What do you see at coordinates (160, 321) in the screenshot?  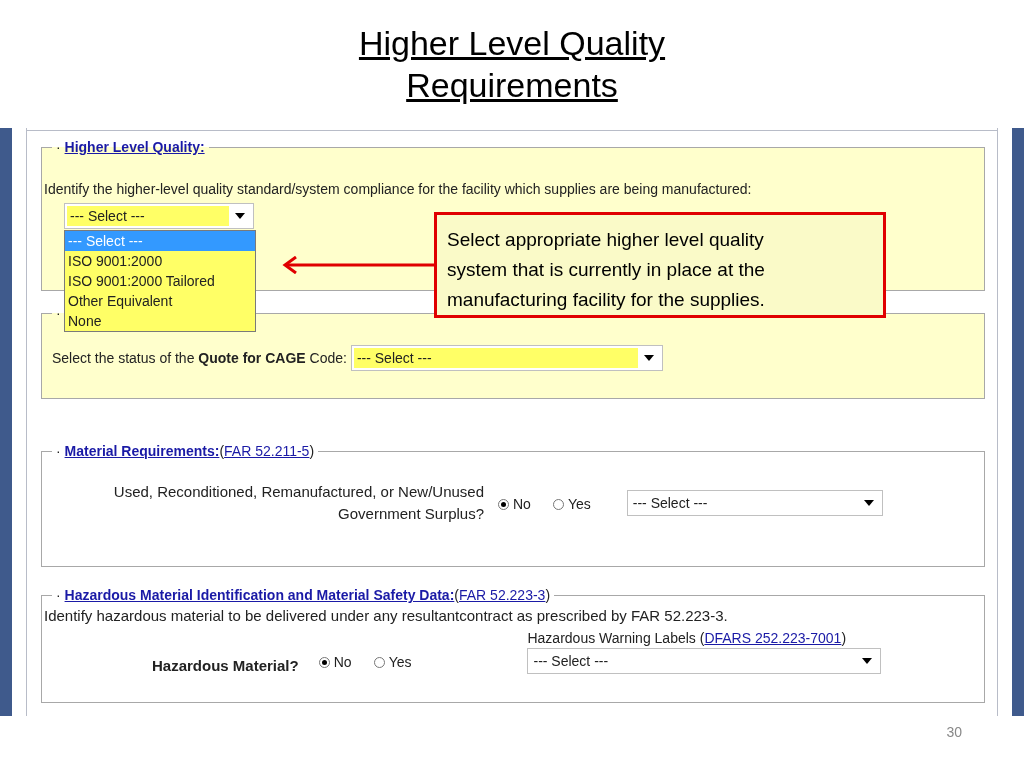 I see `dropdown-option: None` at bounding box center [160, 321].